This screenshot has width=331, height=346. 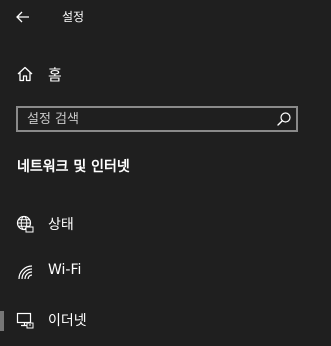 I want to click on search-input, so click(x=143, y=119).